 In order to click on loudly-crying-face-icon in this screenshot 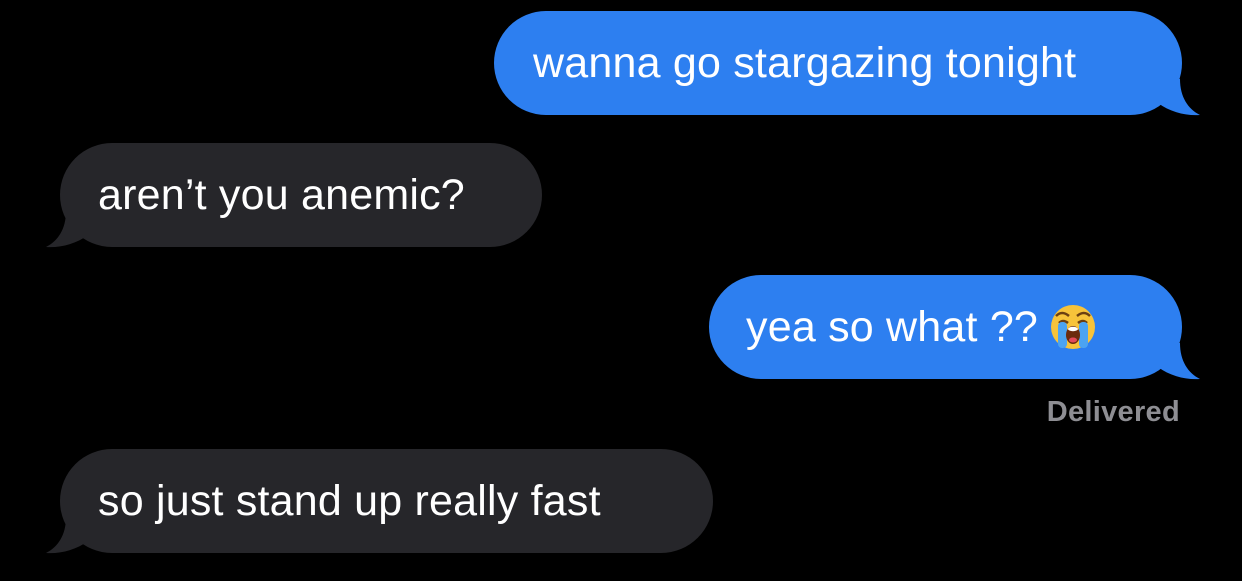, I will do `click(1073, 326)`.